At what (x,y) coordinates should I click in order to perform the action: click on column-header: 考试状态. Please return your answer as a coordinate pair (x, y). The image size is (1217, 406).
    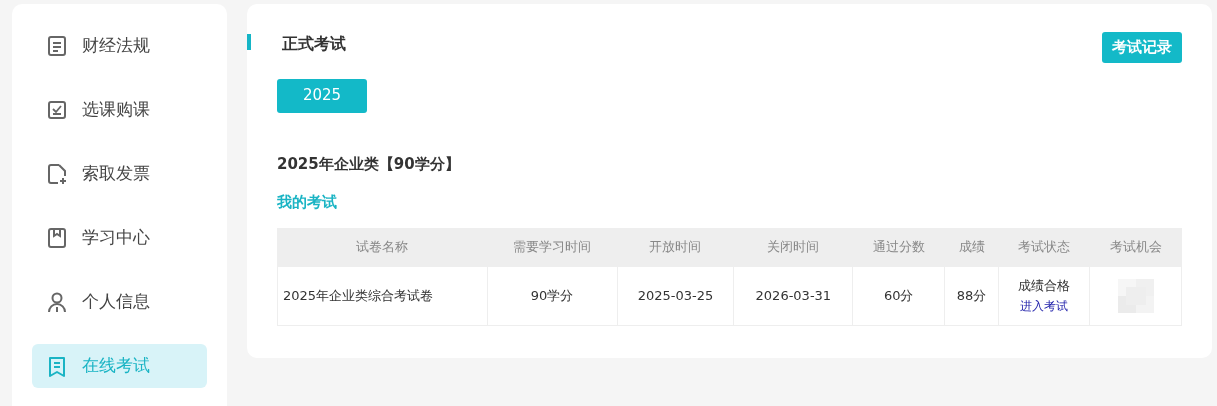
    Looking at the image, I should click on (1044, 247).